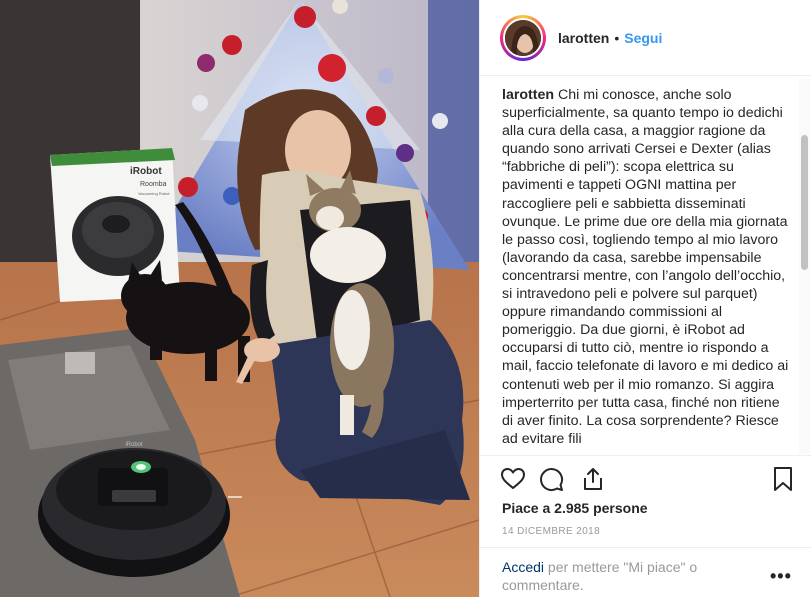 The height and width of the screenshot is (597, 811). Describe the element at coordinates (781, 576) in the screenshot. I see `more-options-icon: •••` at that location.